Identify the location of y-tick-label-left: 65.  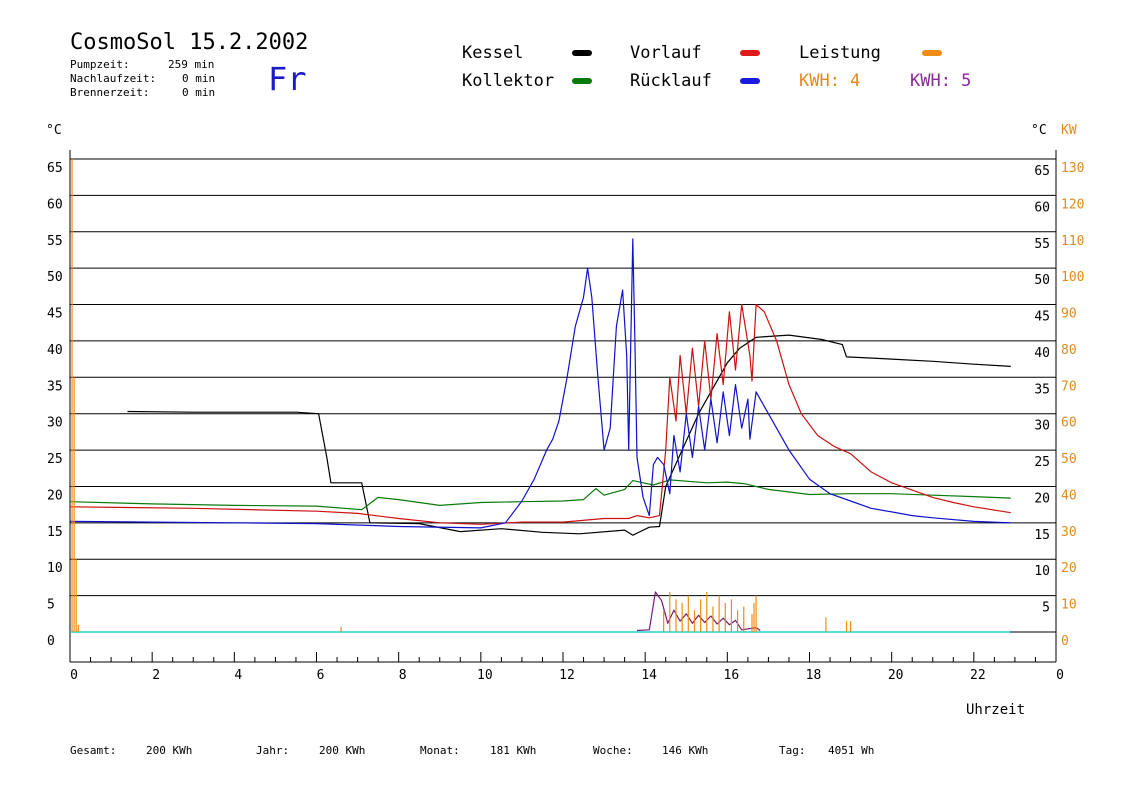
(55, 168).